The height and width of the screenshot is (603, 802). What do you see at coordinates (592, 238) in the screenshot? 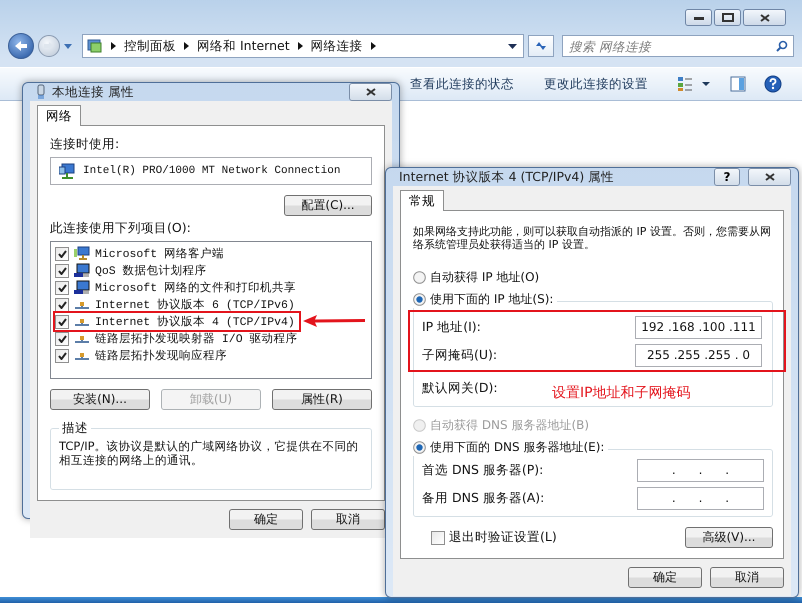
I see `intro-text: 如果网络支持此功能，则可以获取自动指派的 IP 设置。否则，您需要从网络系统管理员处获得适当的 IP 设置。` at bounding box center [592, 238].